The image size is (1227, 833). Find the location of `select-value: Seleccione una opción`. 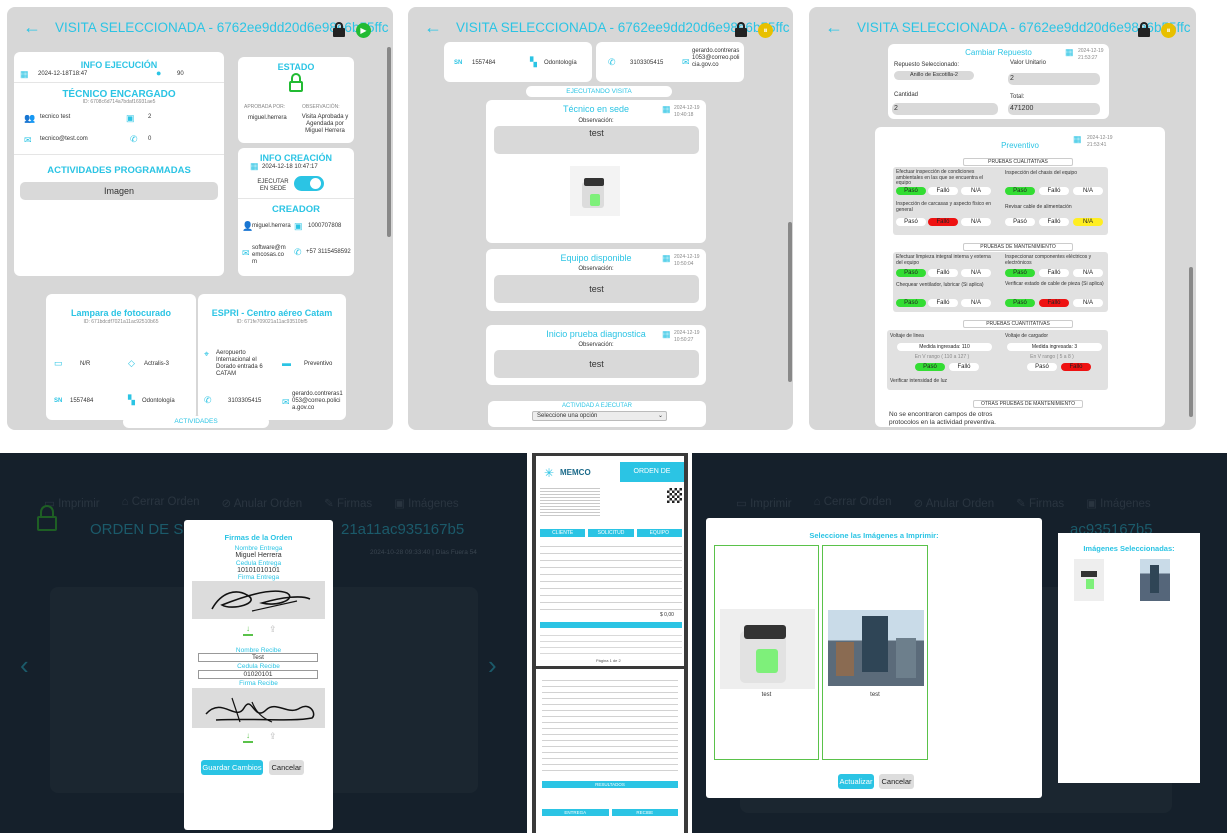

select-value: Seleccione una opción is located at coordinates (567, 416).